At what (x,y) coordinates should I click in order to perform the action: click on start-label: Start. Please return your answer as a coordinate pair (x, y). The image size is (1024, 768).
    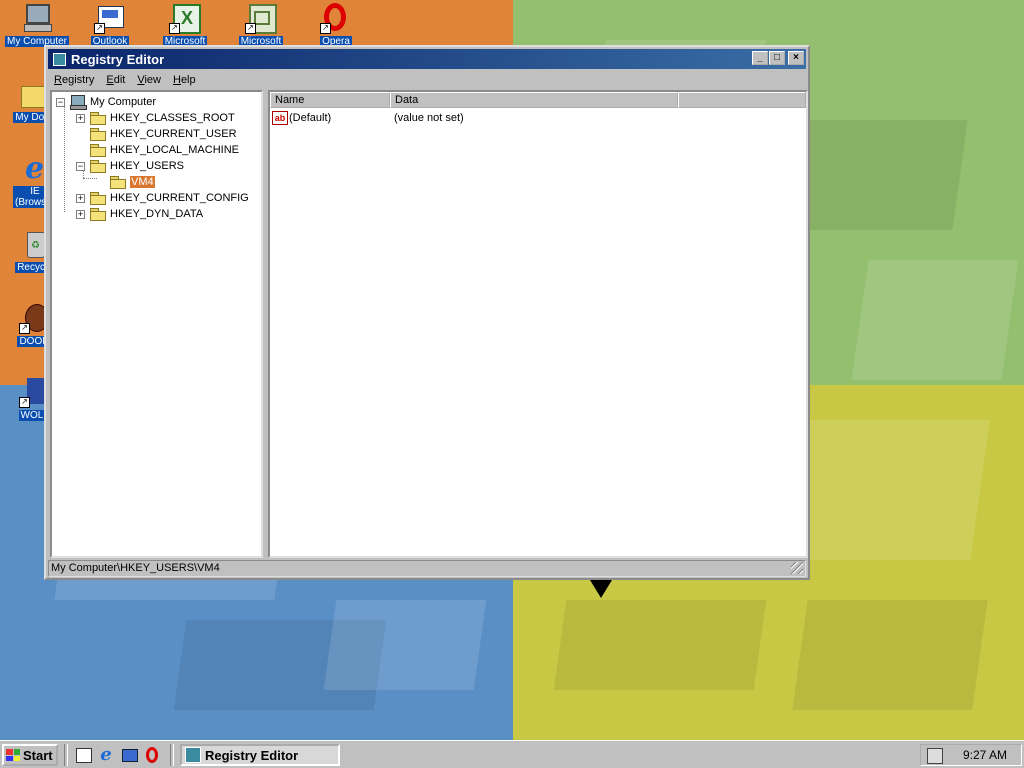
    Looking at the image, I should click on (38, 755).